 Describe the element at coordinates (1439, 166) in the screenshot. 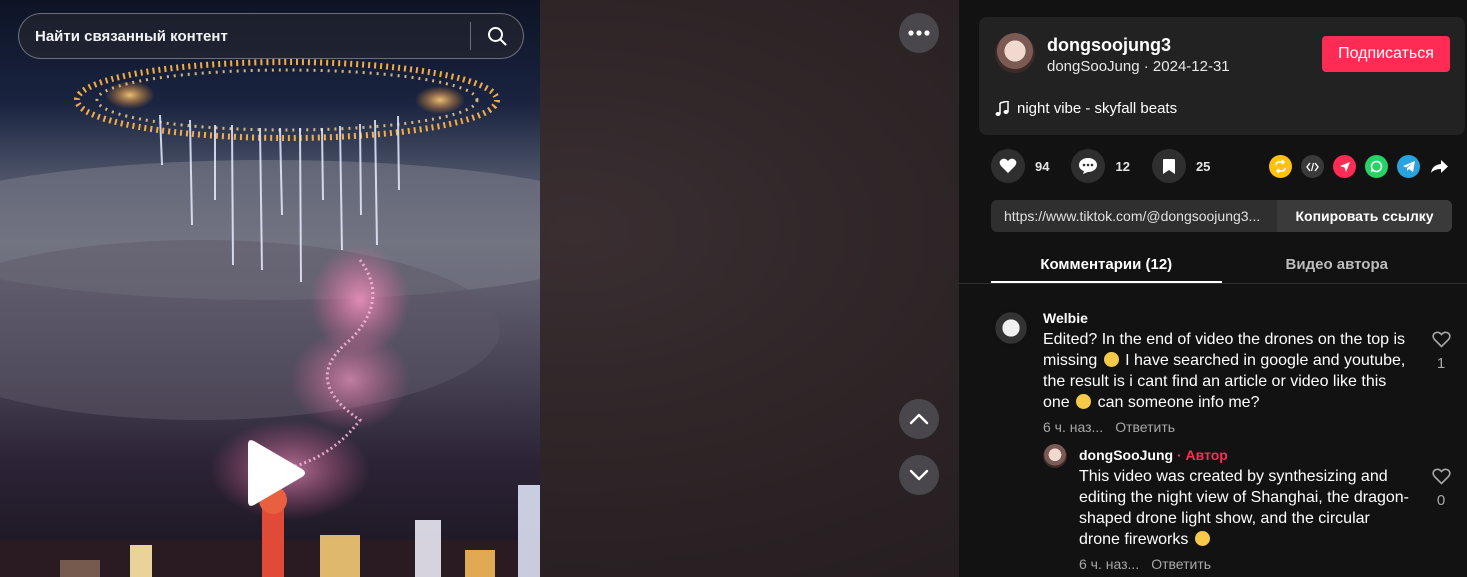

I see `share-arrow-icon` at that location.